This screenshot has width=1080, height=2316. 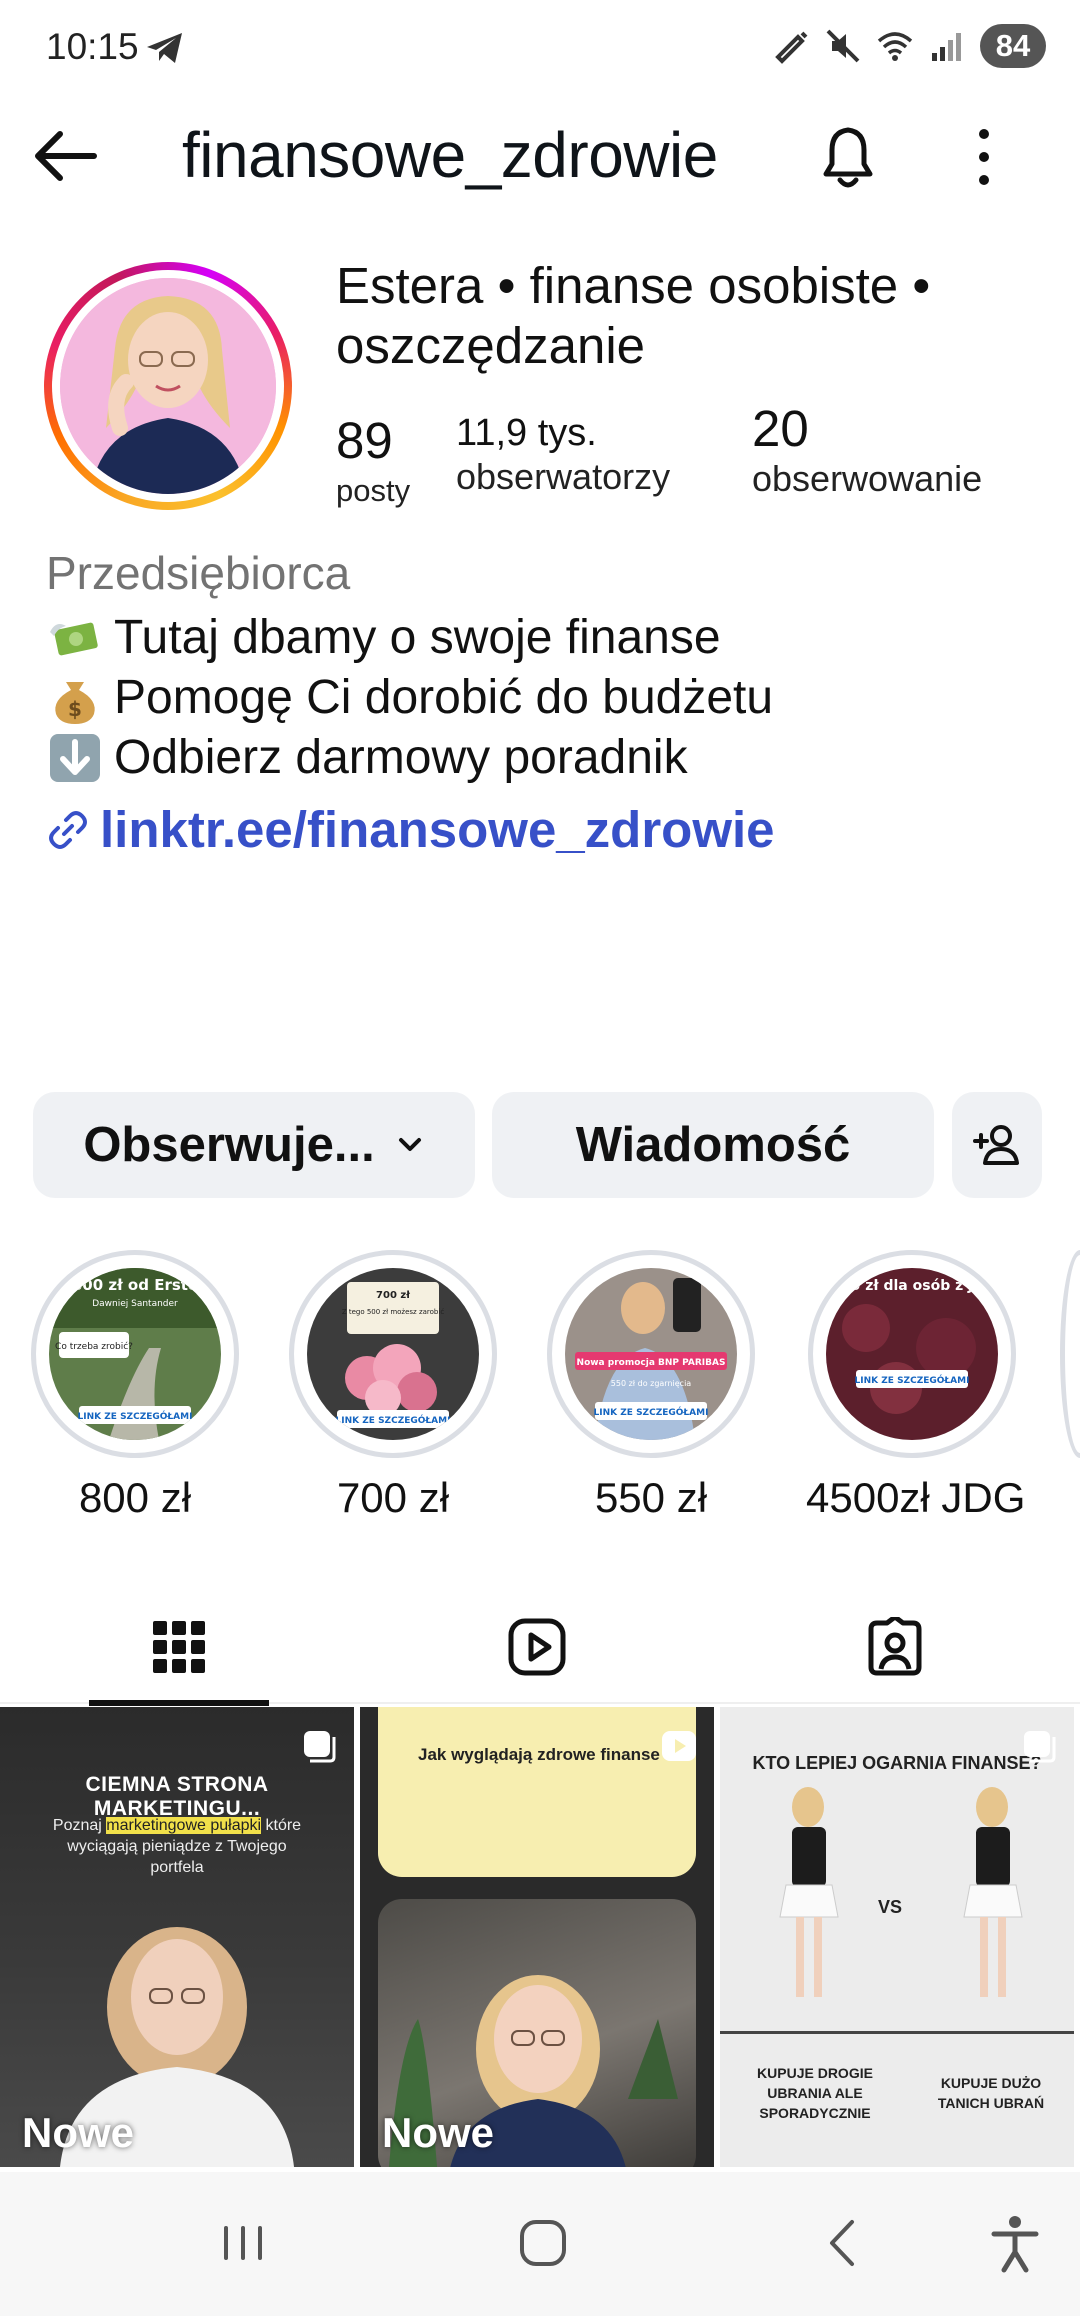 What do you see at coordinates (679, 1746) in the screenshot?
I see `reel-play-icon` at bounding box center [679, 1746].